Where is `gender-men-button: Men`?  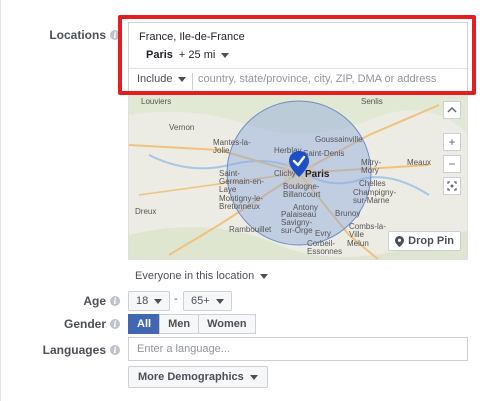
gender-men-button: Men is located at coordinates (179, 324).